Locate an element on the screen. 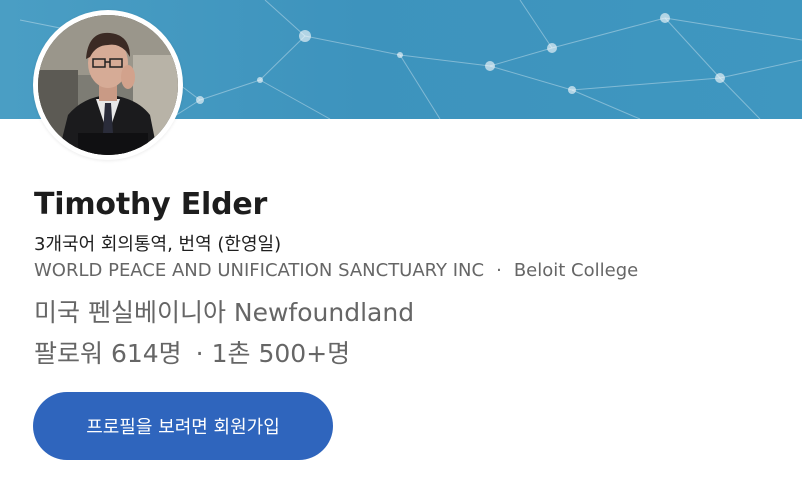 Image resolution: width=802 pixels, height=483 pixels. profile-stats: 팔로워 614명 · 1촌 500+명 is located at coordinates (192, 352).